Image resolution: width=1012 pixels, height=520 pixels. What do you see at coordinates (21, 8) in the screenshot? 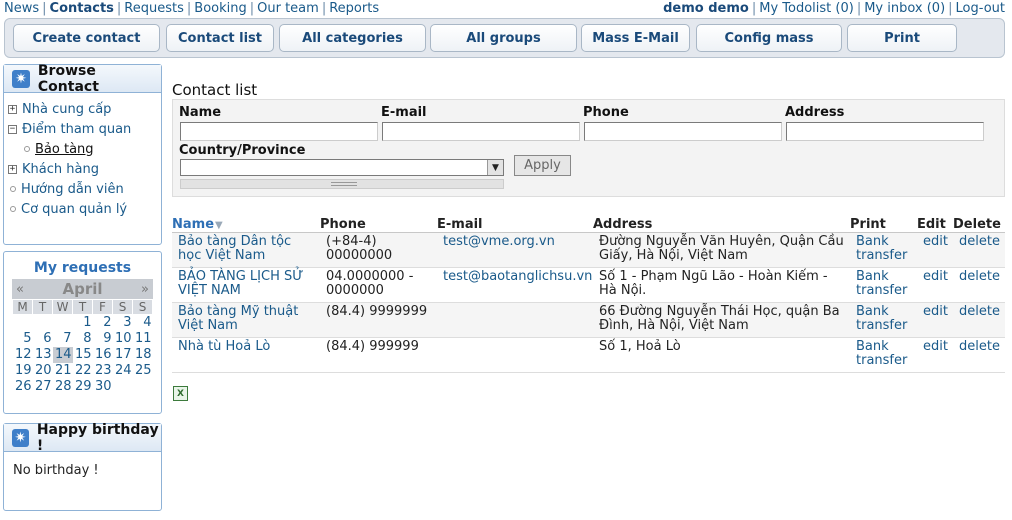
I see `nav-news: News` at bounding box center [21, 8].